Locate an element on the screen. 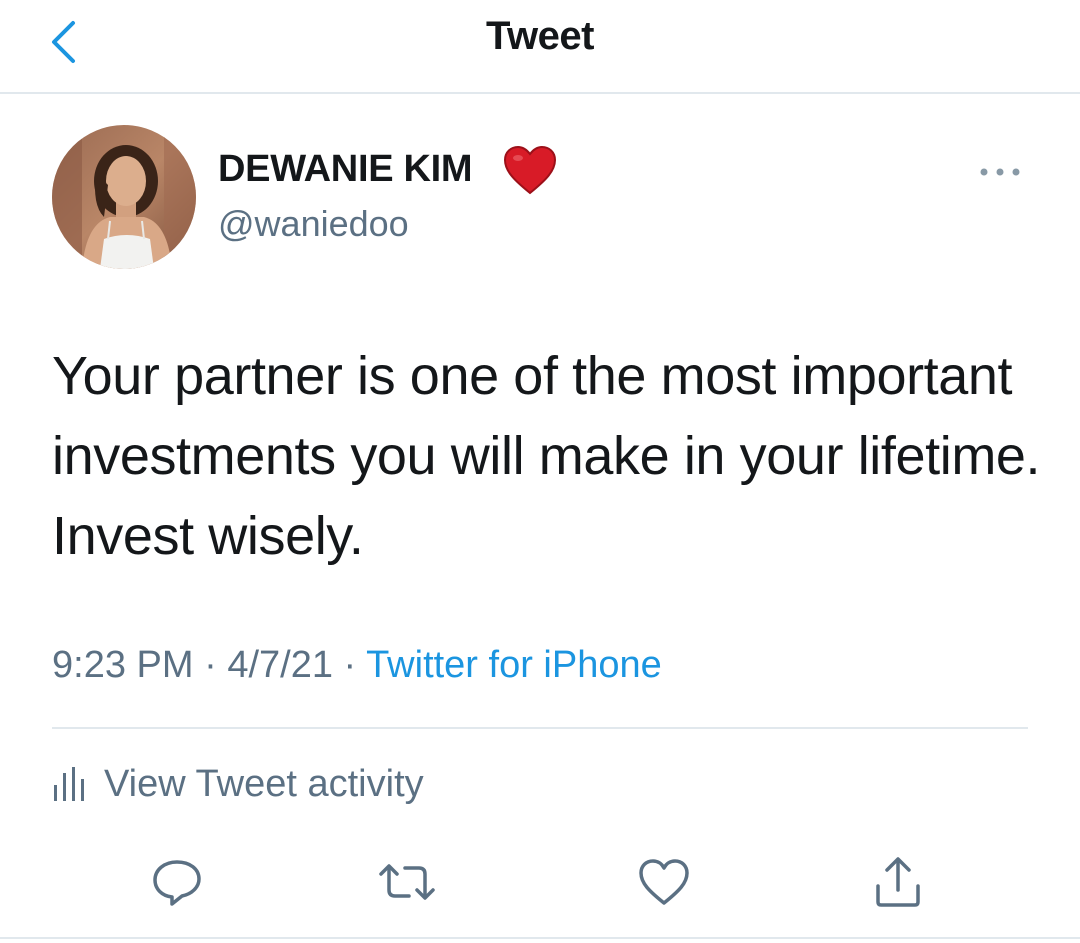 The height and width of the screenshot is (943, 1080). heart-icon is located at coordinates (664, 882).